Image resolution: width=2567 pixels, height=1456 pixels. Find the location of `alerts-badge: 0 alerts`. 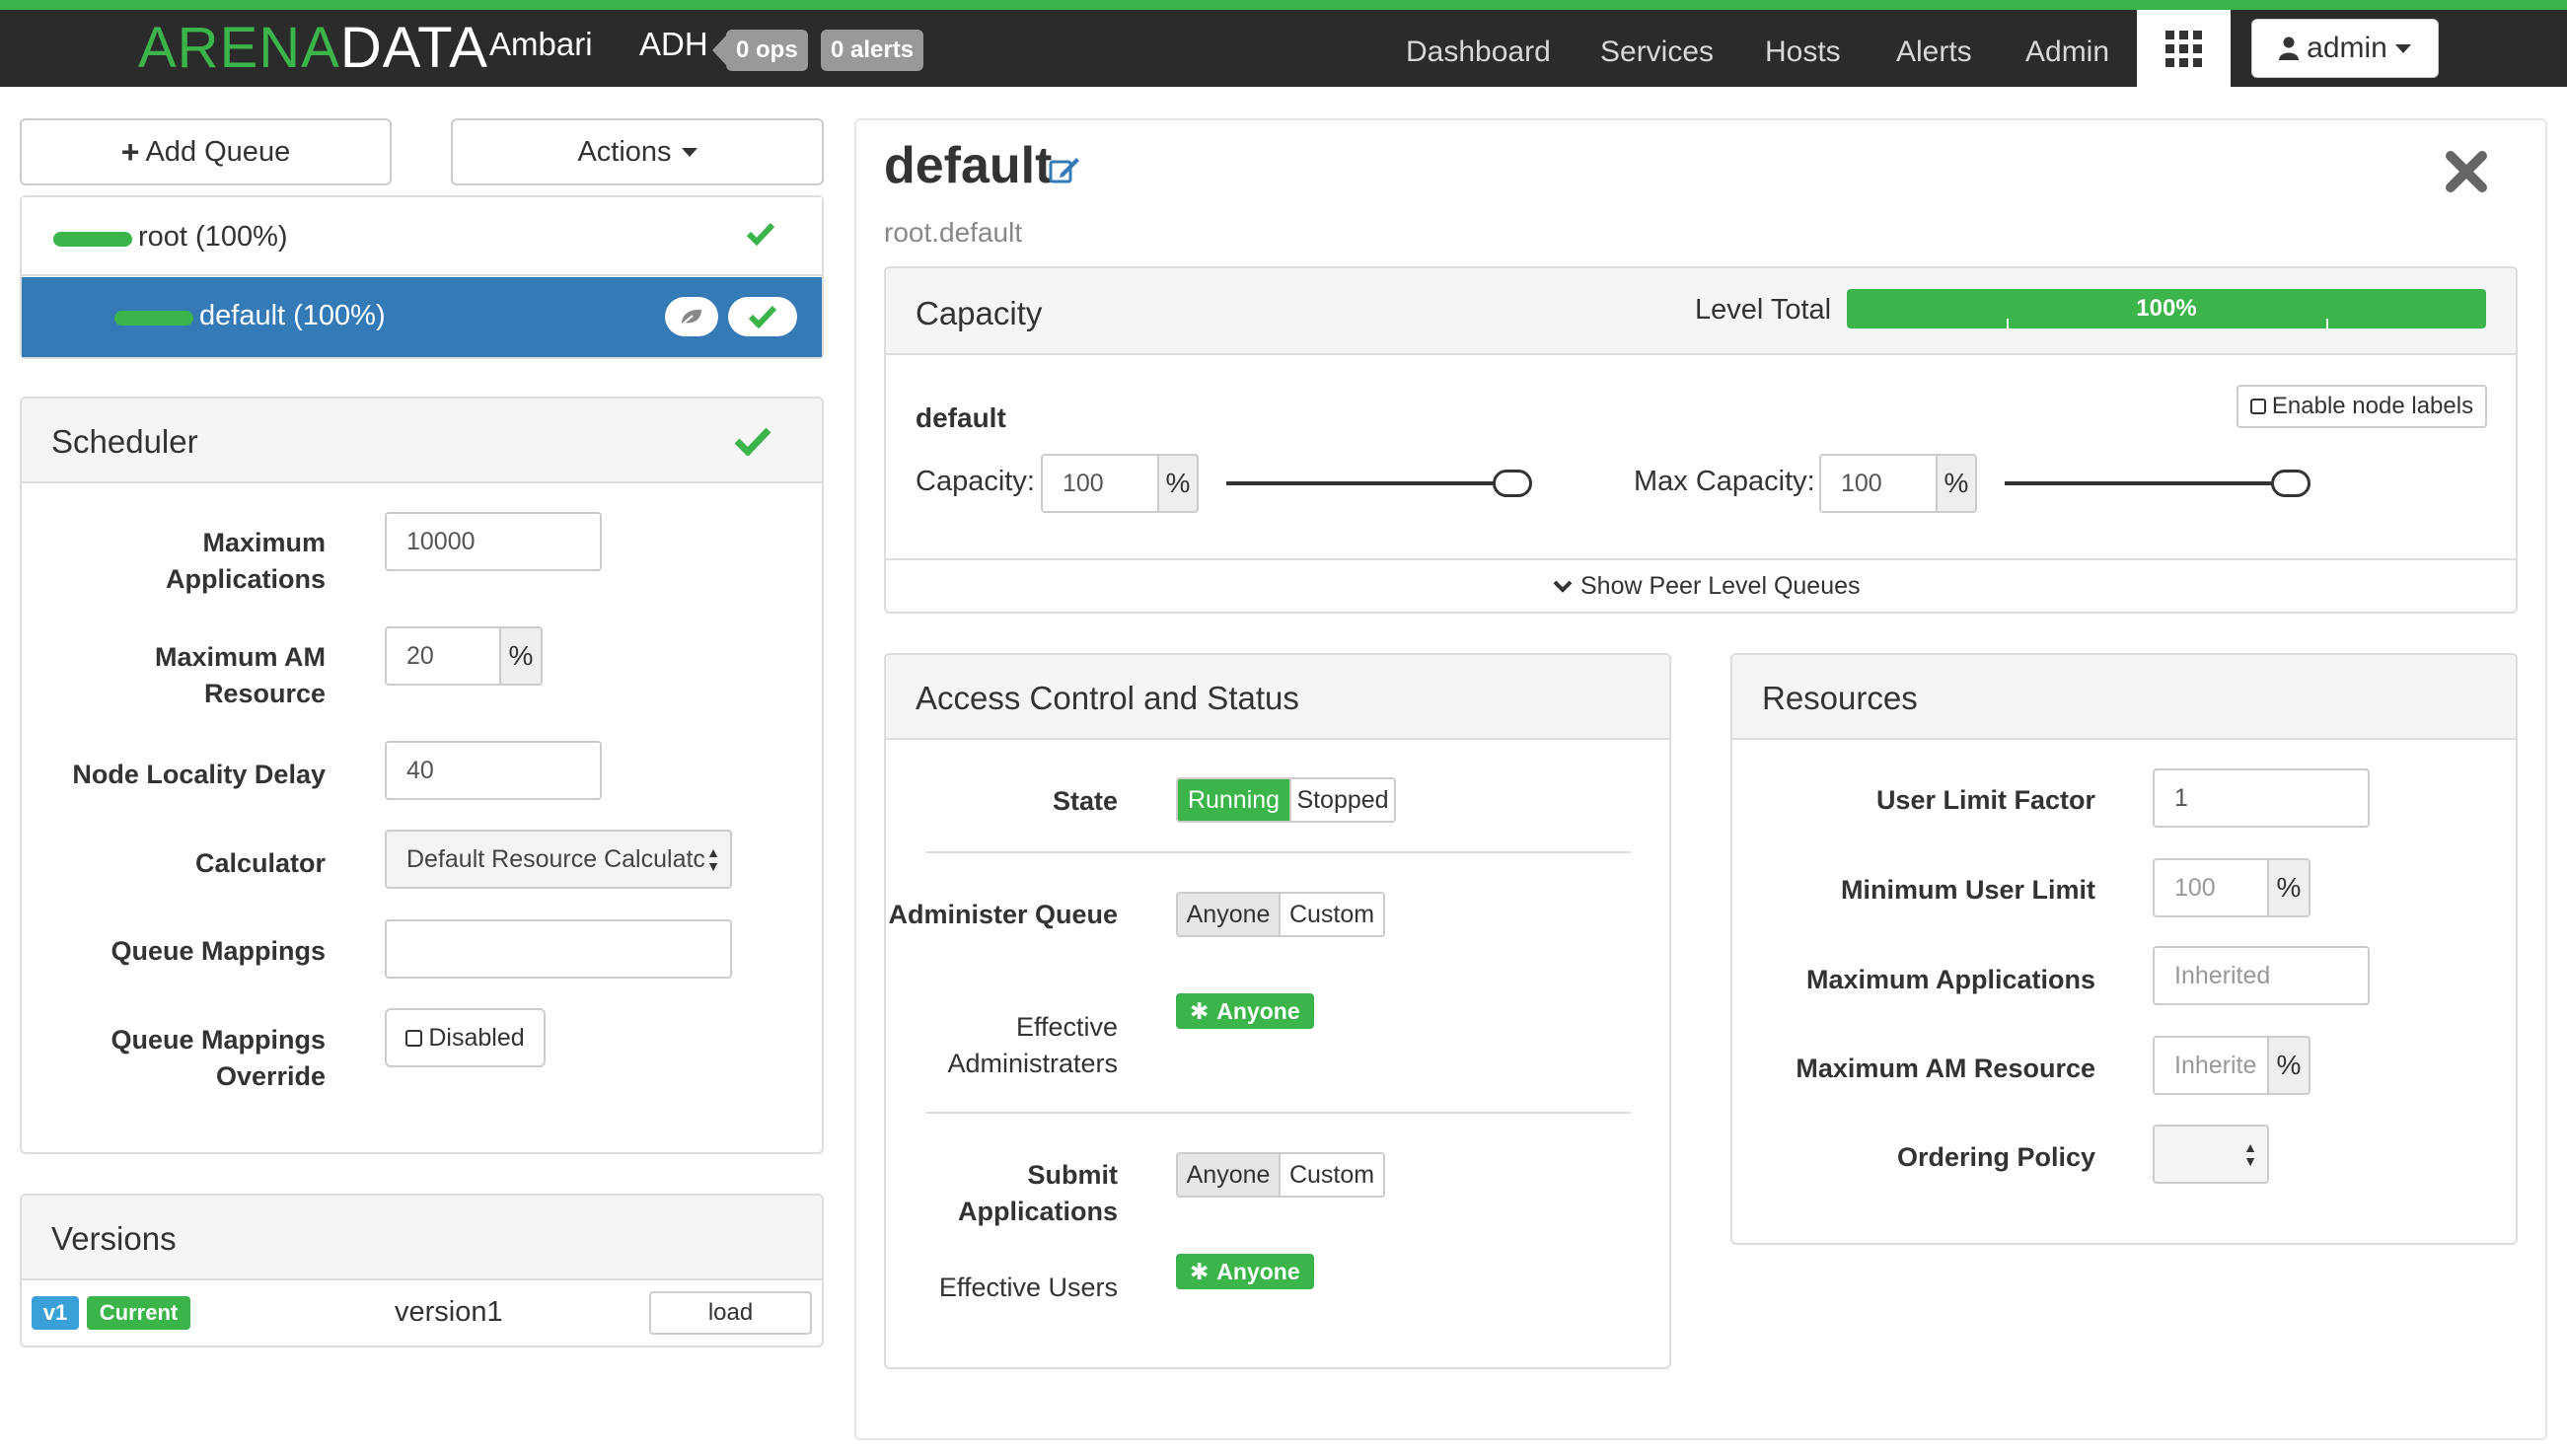

alerts-badge: 0 alerts is located at coordinates (872, 50).